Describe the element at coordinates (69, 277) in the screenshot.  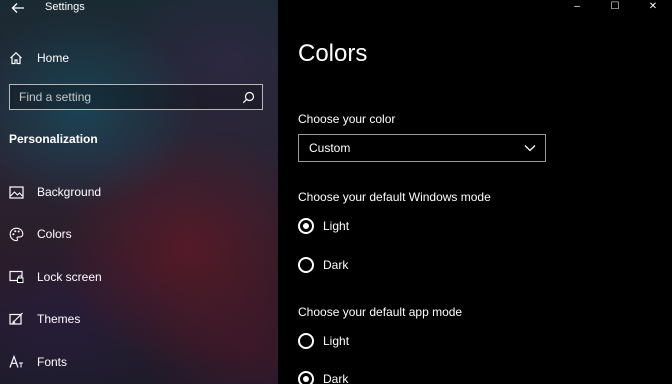
I see `sidebar-item-label: Lock screen` at that location.